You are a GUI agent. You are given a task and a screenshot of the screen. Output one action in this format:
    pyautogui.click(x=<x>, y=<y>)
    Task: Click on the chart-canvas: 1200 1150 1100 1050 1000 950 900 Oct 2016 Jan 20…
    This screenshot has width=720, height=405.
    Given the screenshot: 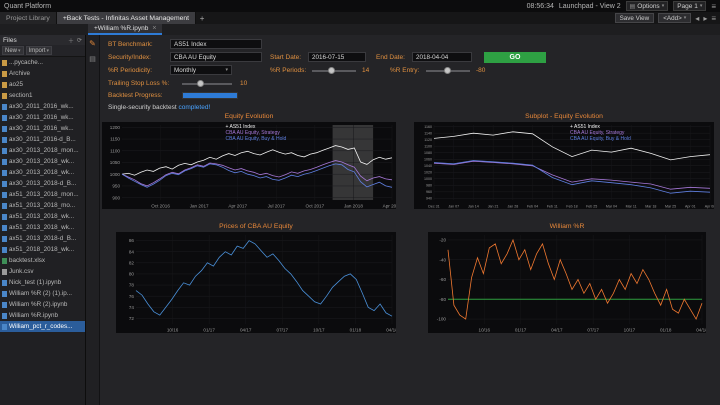 What is the action you would take?
    pyautogui.click(x=252, y=165)
    